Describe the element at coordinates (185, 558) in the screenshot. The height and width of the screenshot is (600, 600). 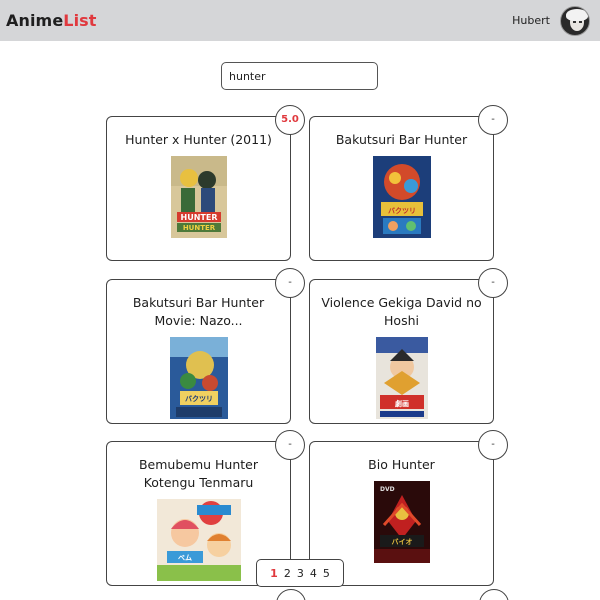
I see `svg-text: ベム` at that location.